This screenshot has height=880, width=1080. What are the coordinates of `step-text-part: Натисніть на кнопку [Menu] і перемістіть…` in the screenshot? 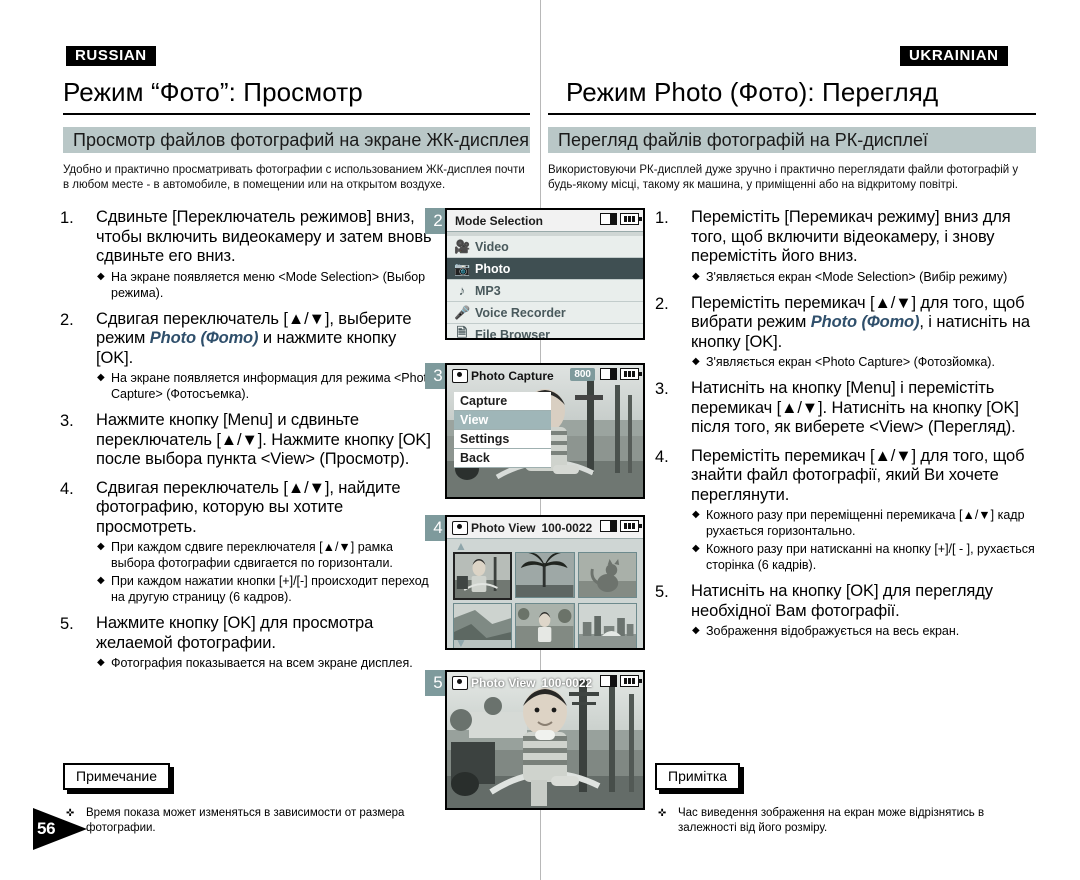 It's located at (855, 407).